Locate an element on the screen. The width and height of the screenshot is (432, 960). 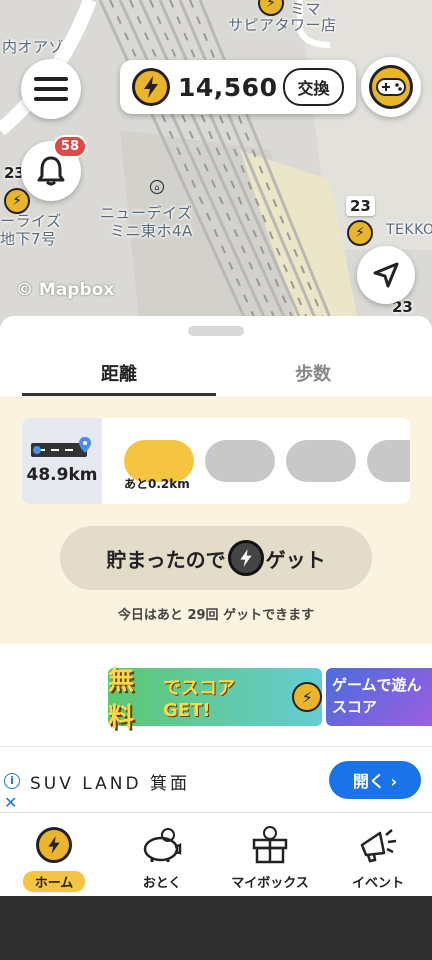
tab-distance: 距離 is located at coordinates (119, 375).